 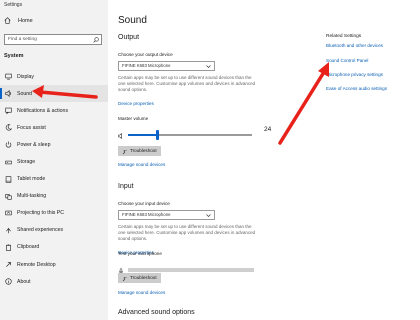 What do you see at coordinates (356, 88) in the screenshot?
I see `related-link-ease-of-access-audio: Ease of Access audio settings` at bounding box center [356, 88].